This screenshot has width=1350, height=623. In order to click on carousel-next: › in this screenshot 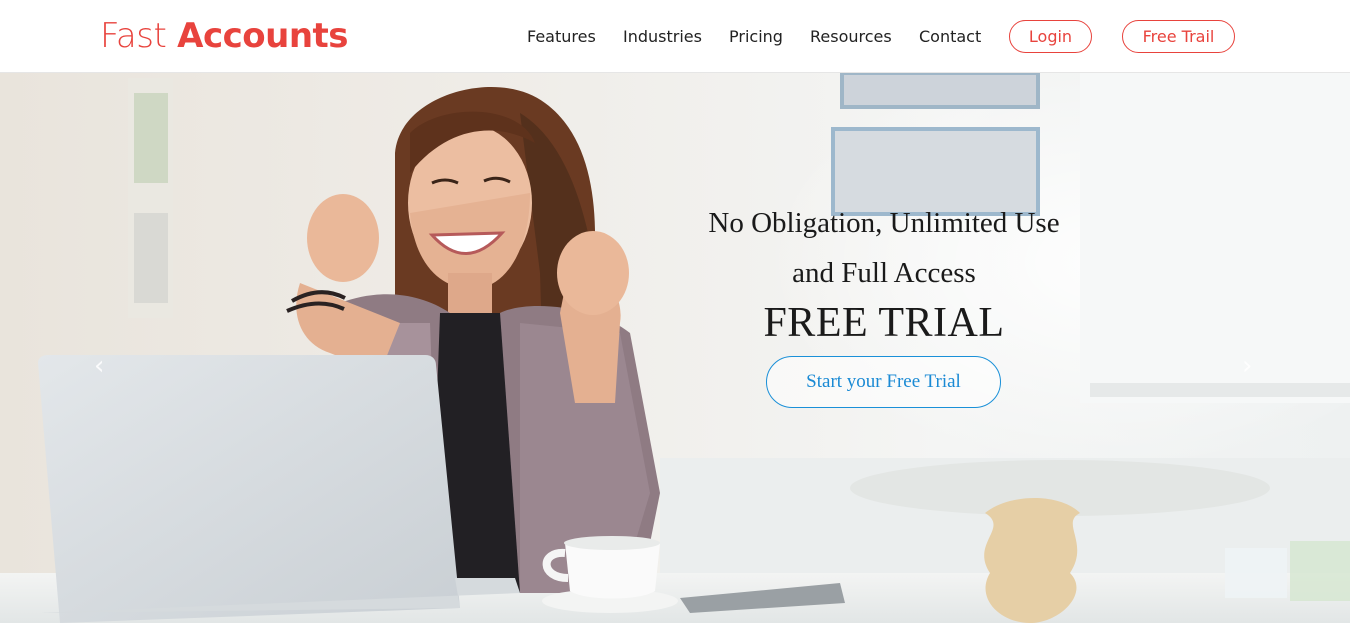, I will do `click(1247, 366)`.